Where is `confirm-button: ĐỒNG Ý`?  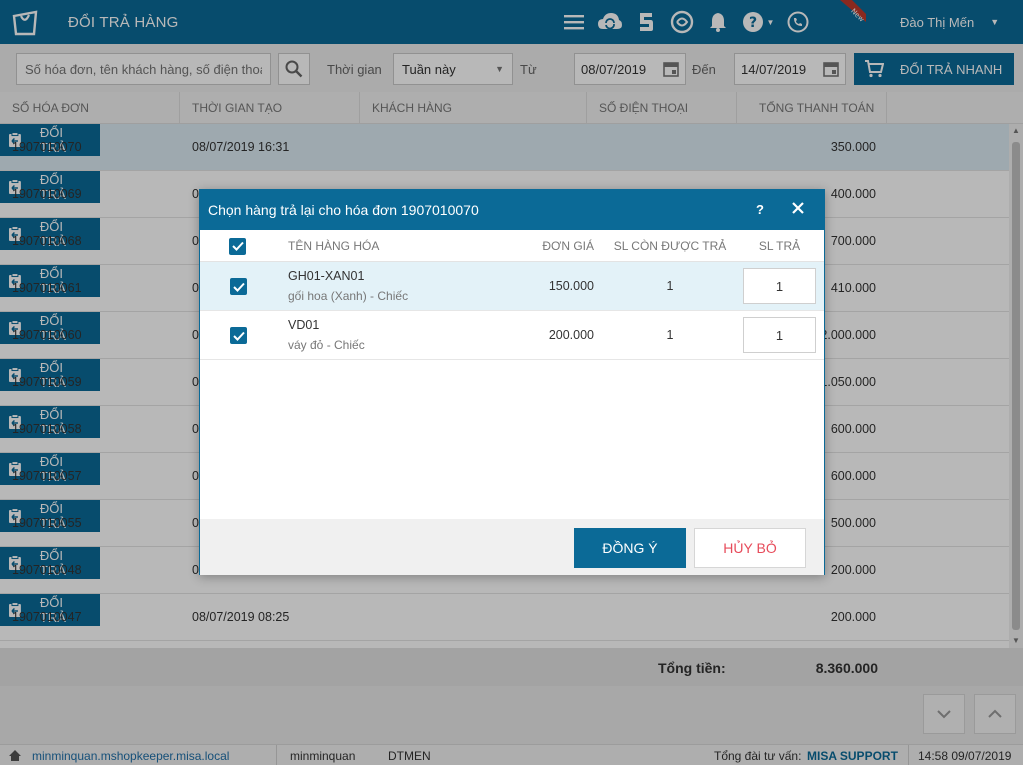 confirm-button: ĐỒNG Ý is located at coordinates (630, 548).